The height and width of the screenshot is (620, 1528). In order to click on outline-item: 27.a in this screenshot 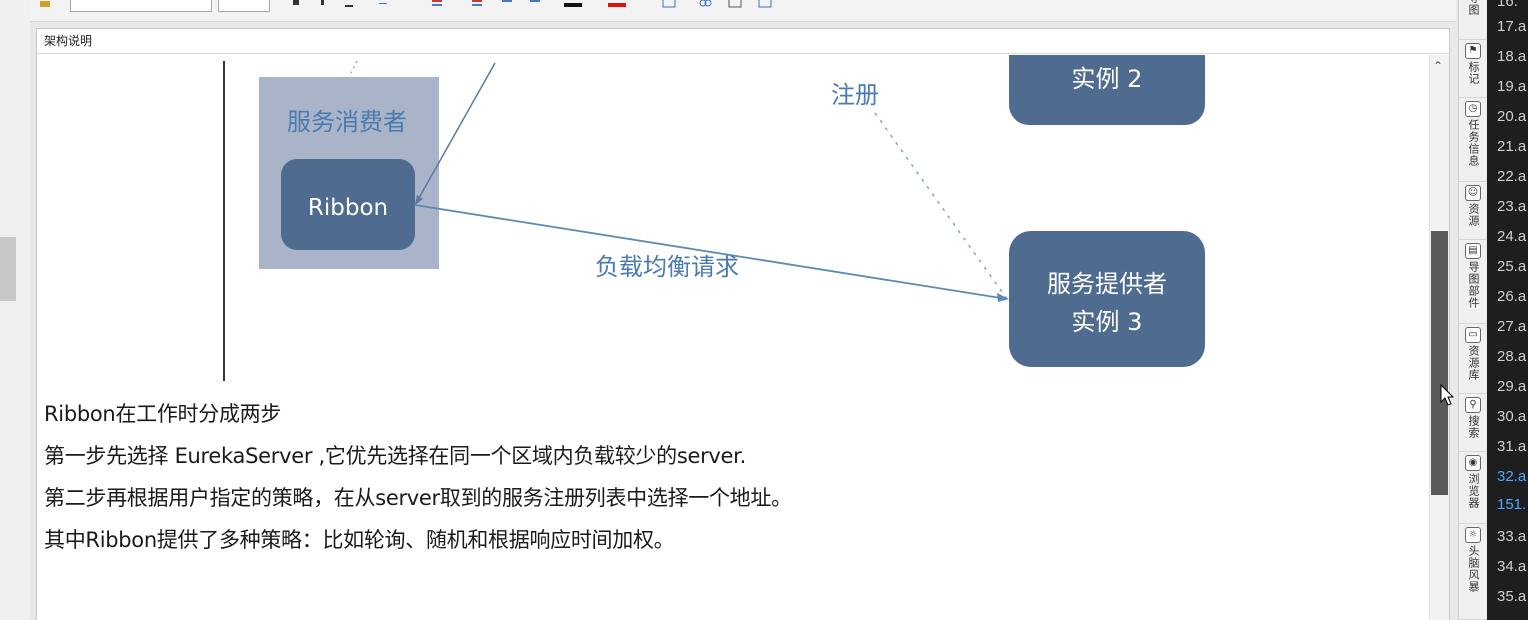, I will do `click(1511, 326)`.